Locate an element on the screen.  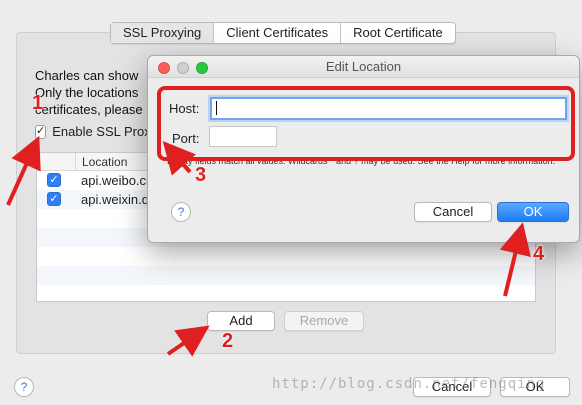
dialog-ok-button: OK is located at coordinates (533, 212).